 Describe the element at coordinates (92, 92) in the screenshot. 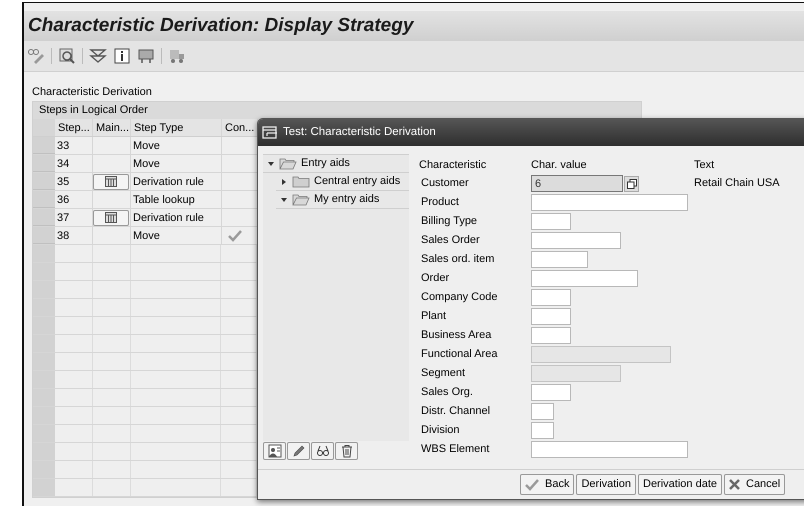

I see `section-label: Characteristic Derivation` at that location.